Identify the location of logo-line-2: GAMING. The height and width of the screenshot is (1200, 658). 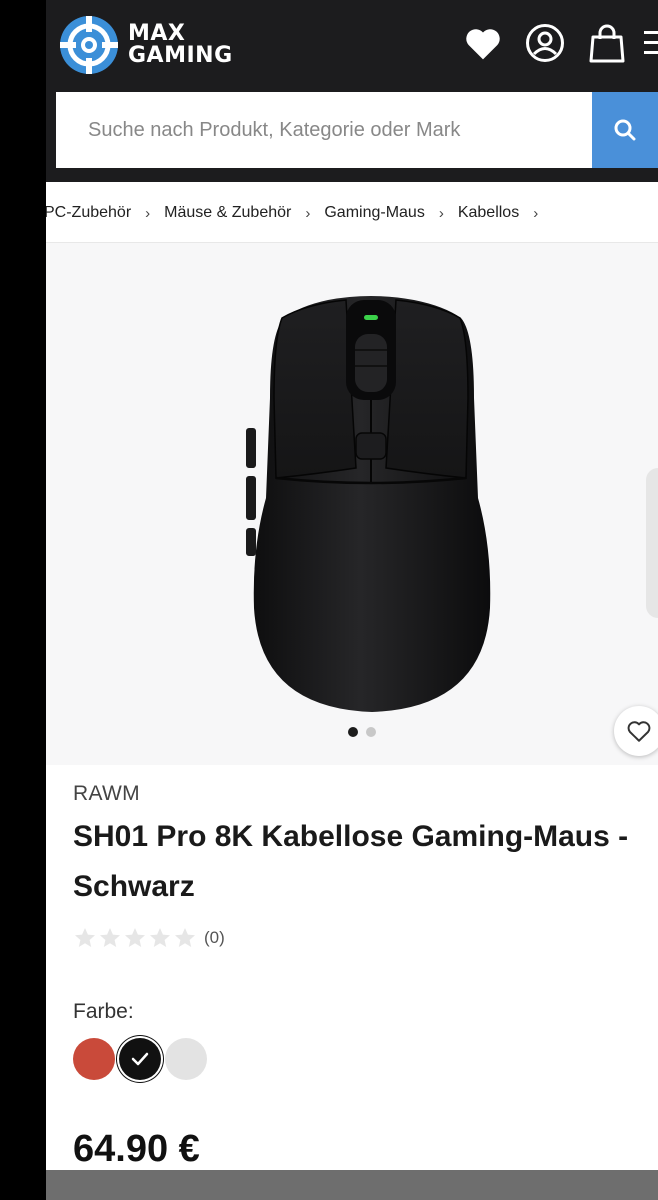
(180, 55).